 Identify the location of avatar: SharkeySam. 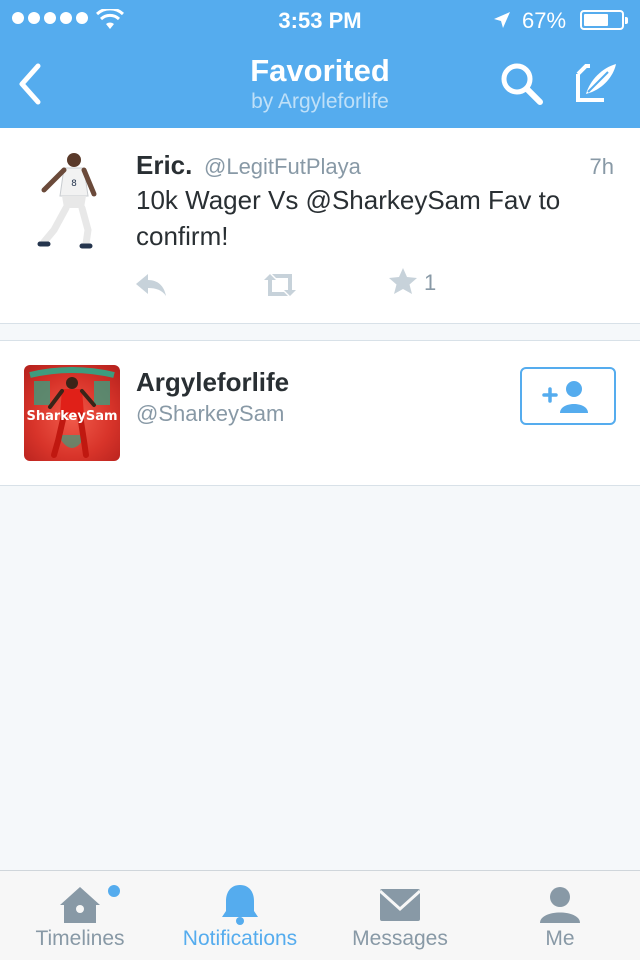
(72, 413).